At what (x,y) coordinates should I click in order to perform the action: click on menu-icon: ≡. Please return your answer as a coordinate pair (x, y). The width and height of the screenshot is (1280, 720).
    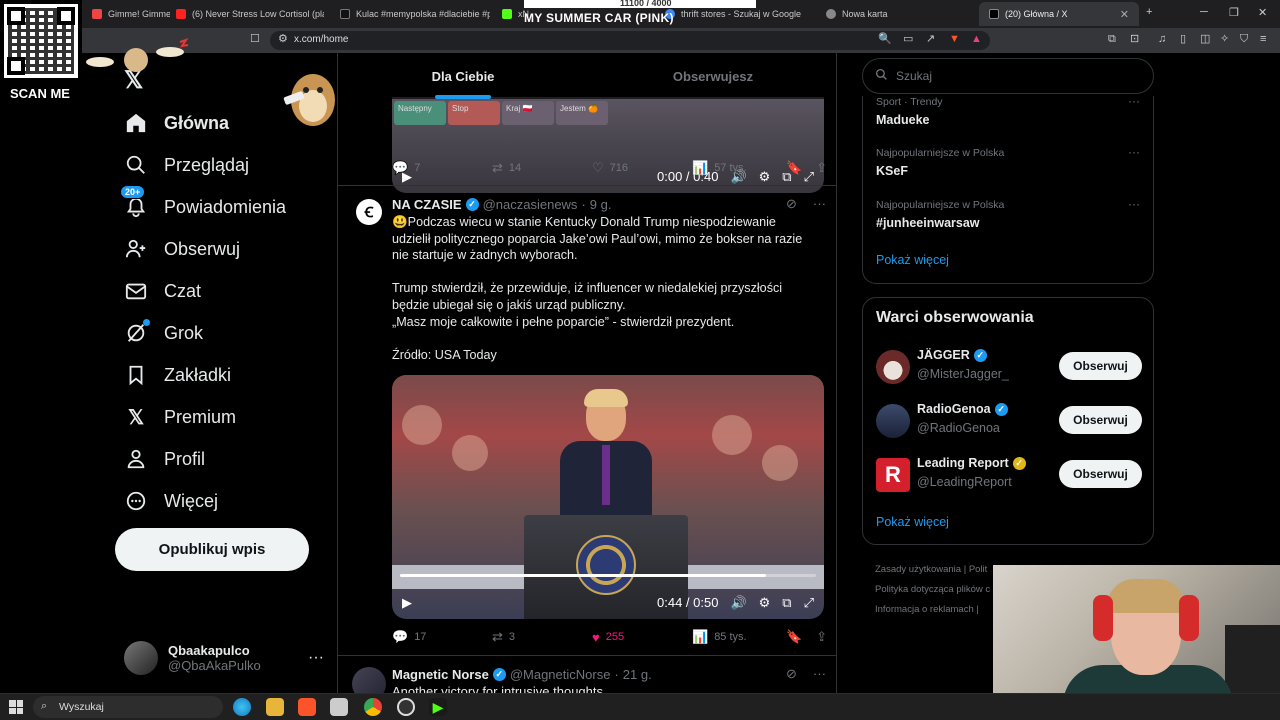
    Looking at the image, I should click on (1263, 39).